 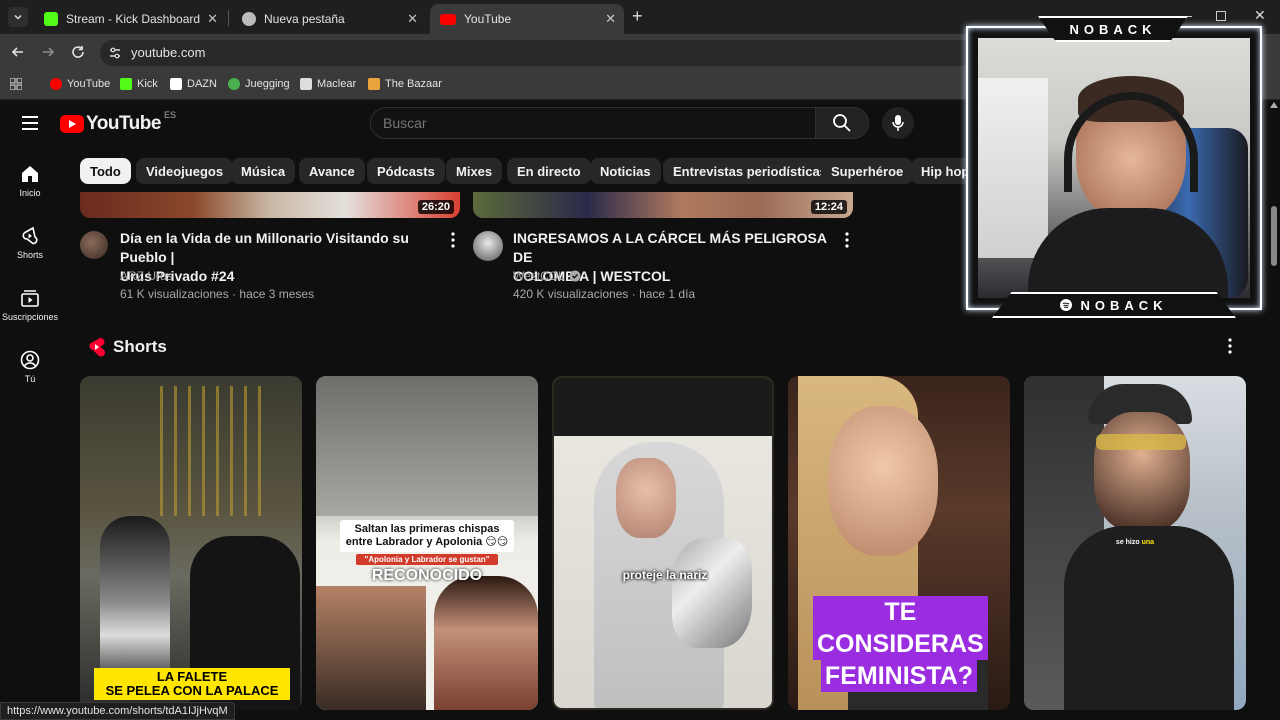 What do you see at coordinates (337, 84) in the screenshot?
I see `bookmark-label: Maclear` at bounding box center [337, 84].